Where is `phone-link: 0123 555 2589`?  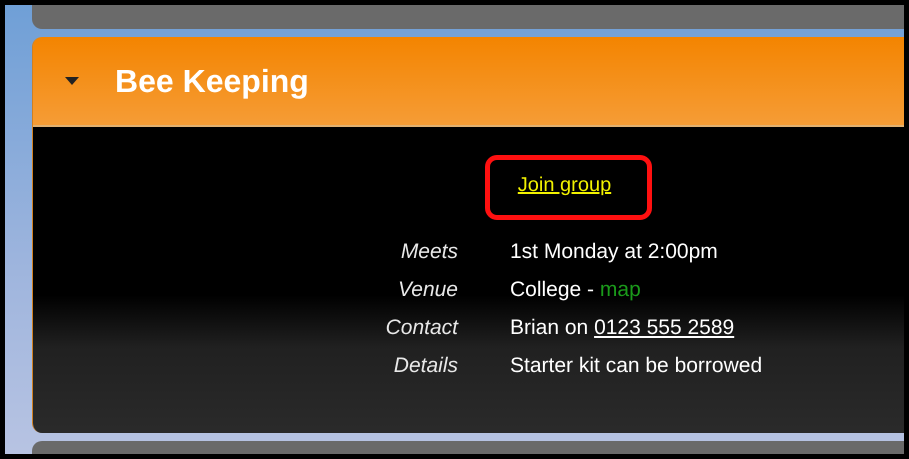 phone-link: 0123 555 2589 is located at coordinates (664, 327).